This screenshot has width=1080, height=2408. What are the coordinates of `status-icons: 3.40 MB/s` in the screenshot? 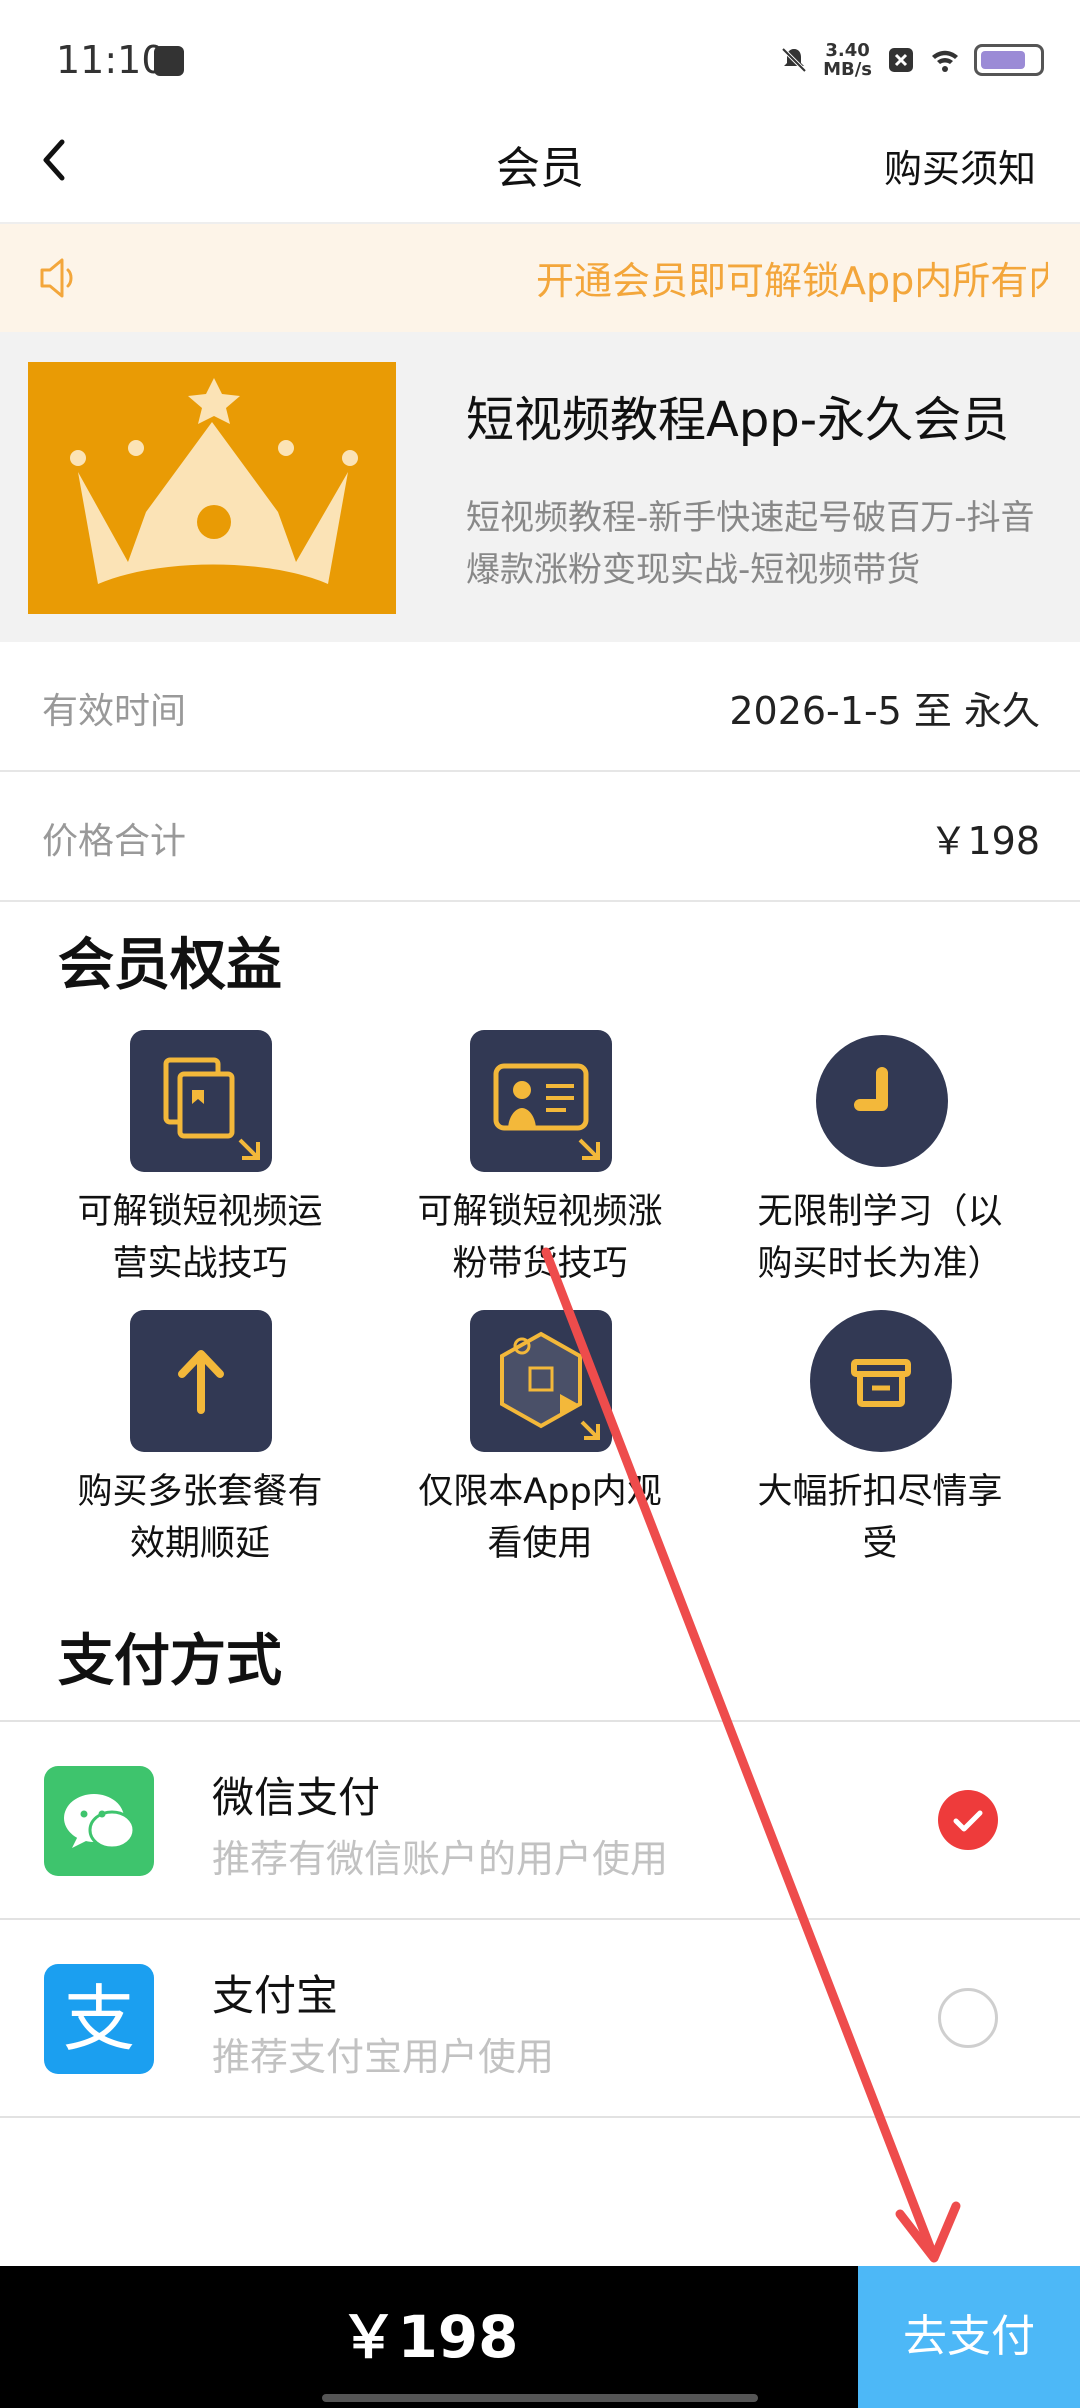 It's located at (911, 60).